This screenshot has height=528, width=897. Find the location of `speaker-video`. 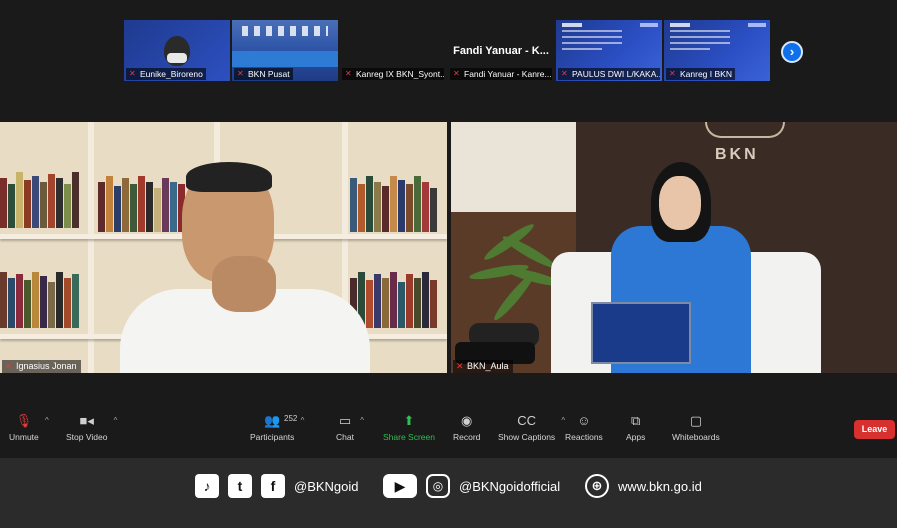

speaker-video is located at coordinates (245, 267).